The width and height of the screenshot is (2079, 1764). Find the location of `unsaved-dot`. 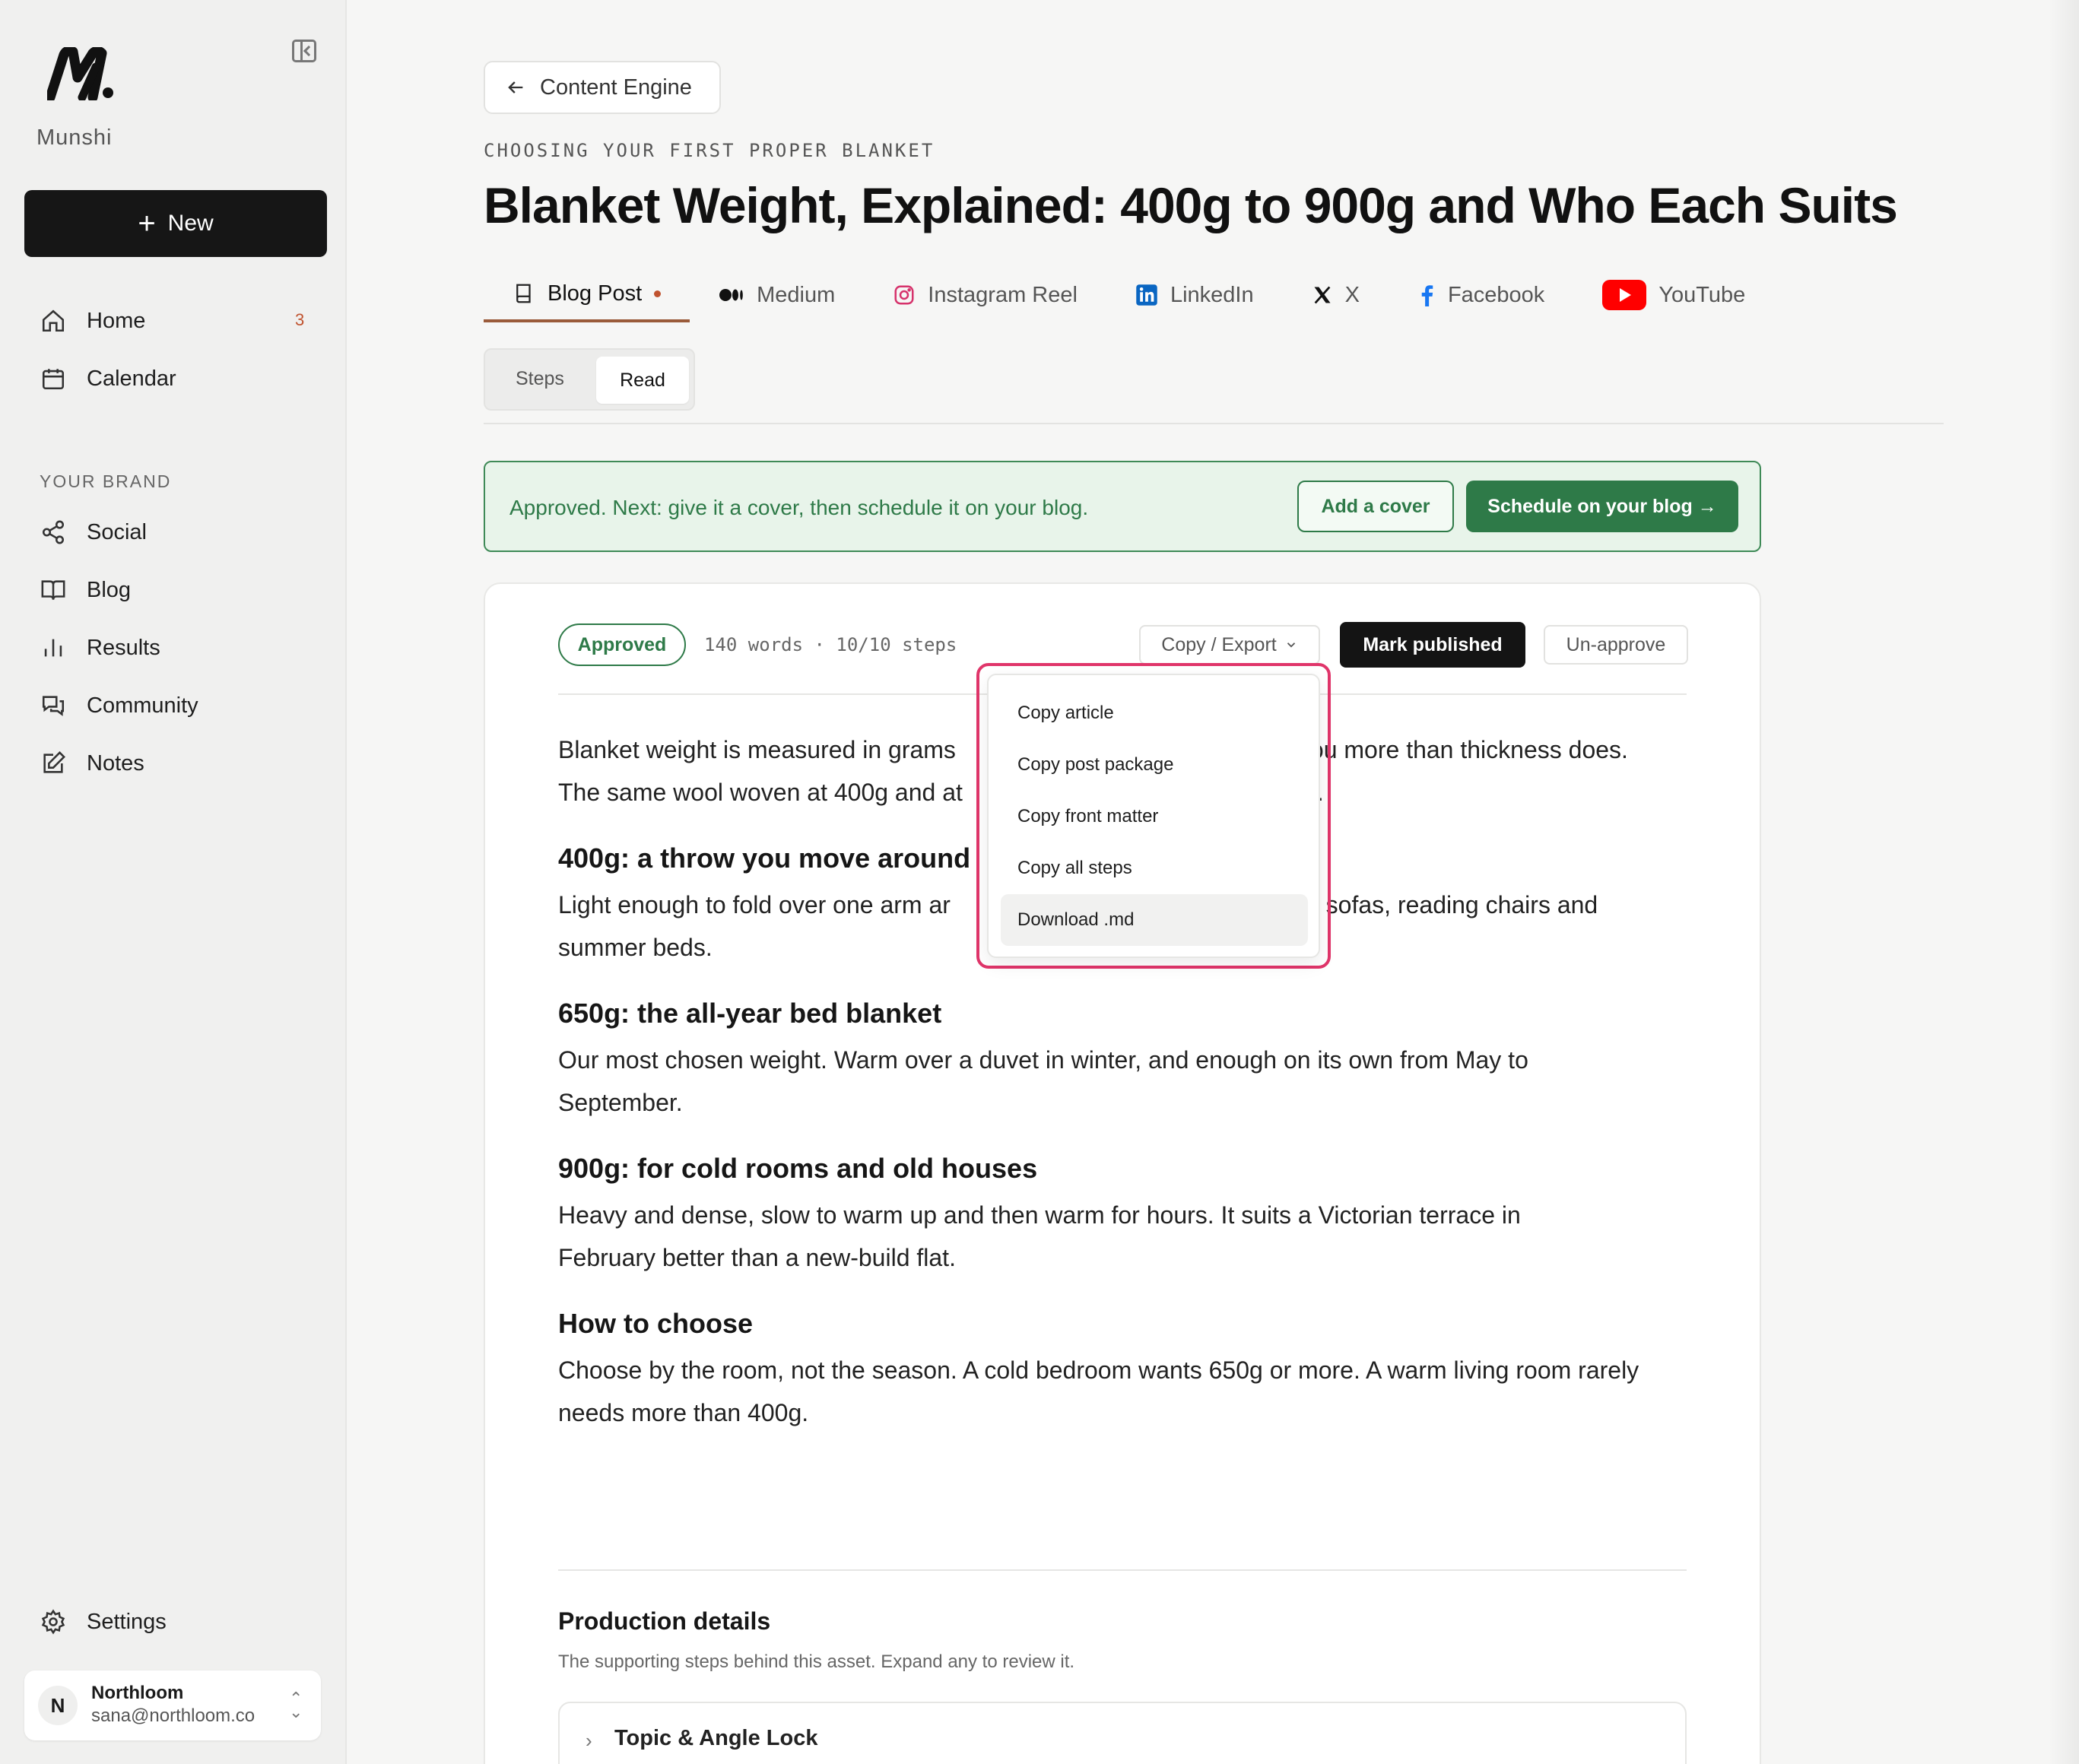

unsaved-dot is located at coordinates (658, 293).